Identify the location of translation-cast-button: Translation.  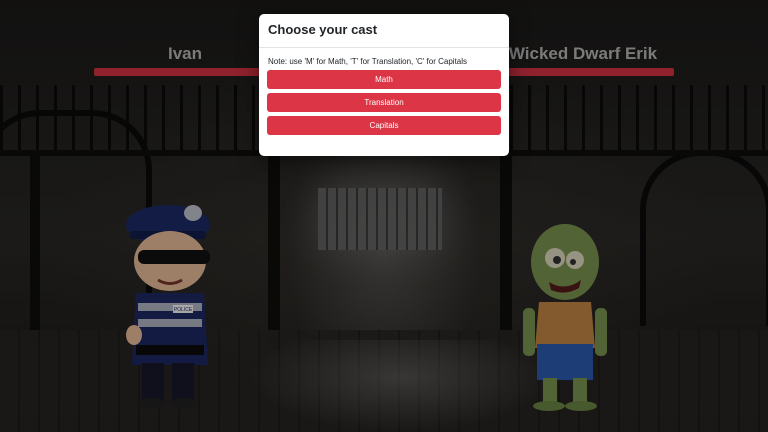
(384, 102).